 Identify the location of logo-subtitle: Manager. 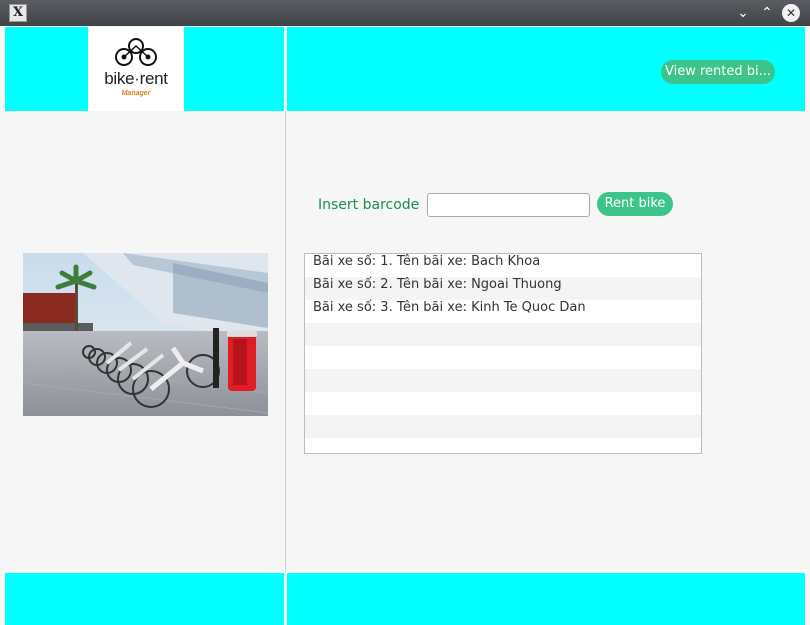
(136, 93).